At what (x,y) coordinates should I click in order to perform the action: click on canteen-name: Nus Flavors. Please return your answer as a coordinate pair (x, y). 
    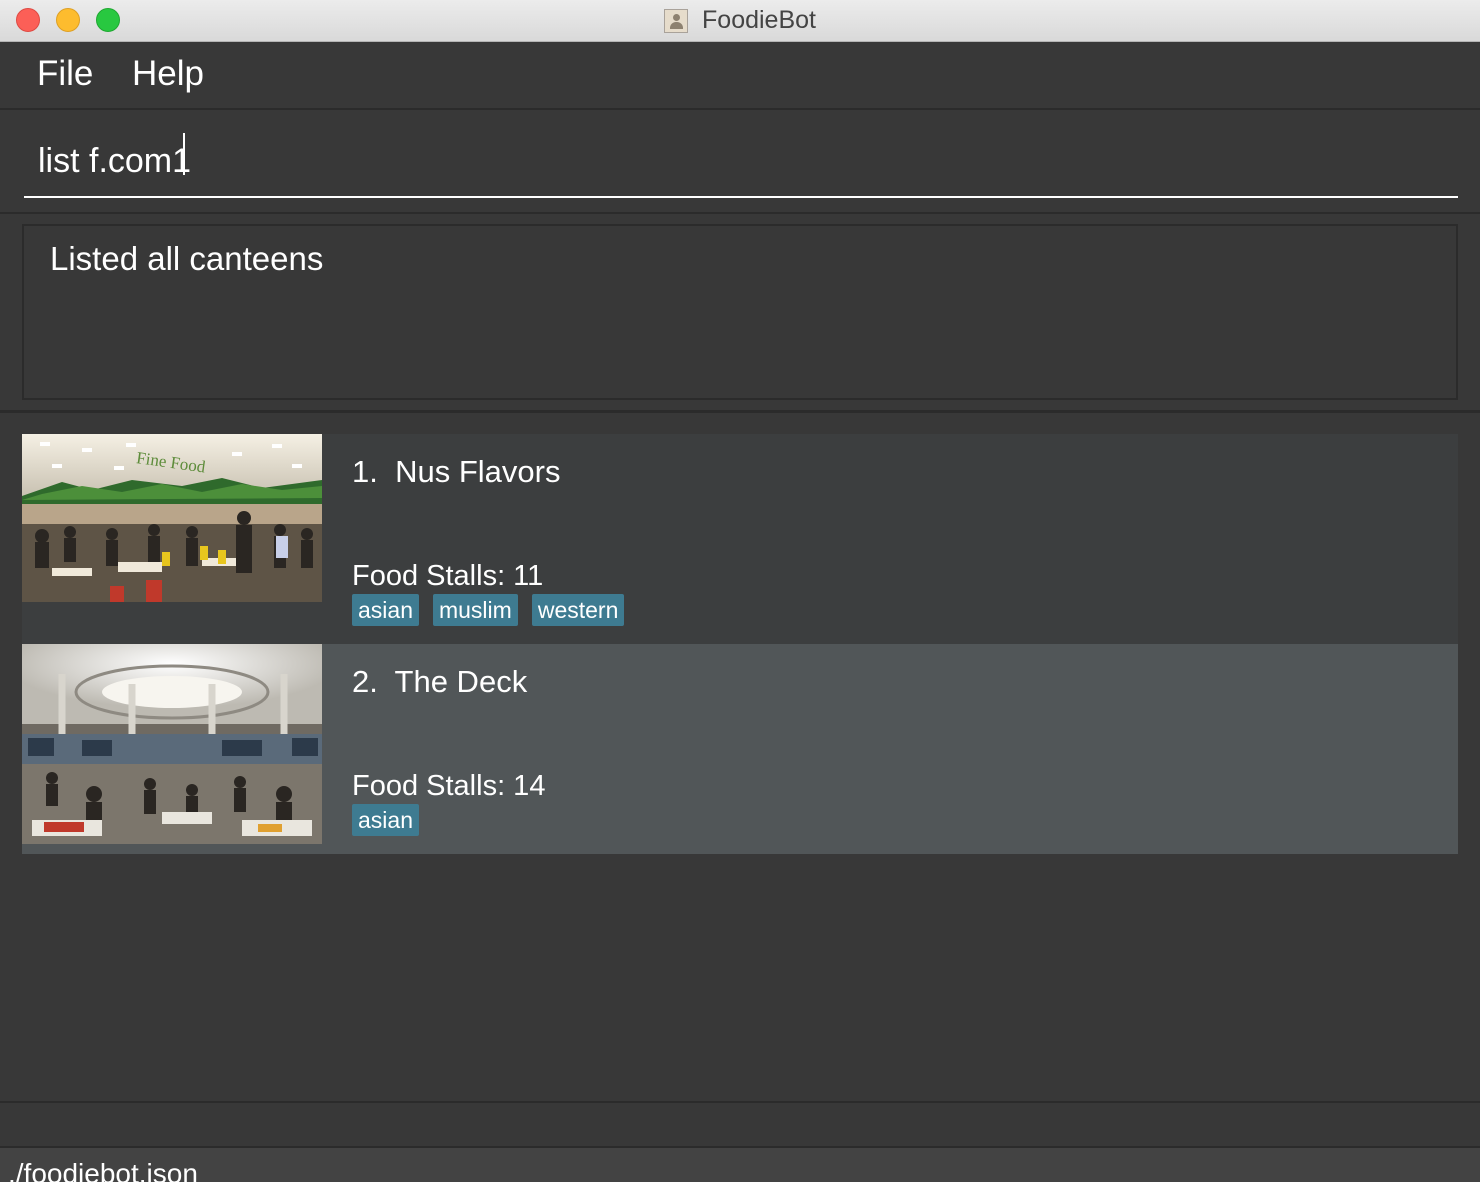
    Looking at the image, I should click on (478, 471).